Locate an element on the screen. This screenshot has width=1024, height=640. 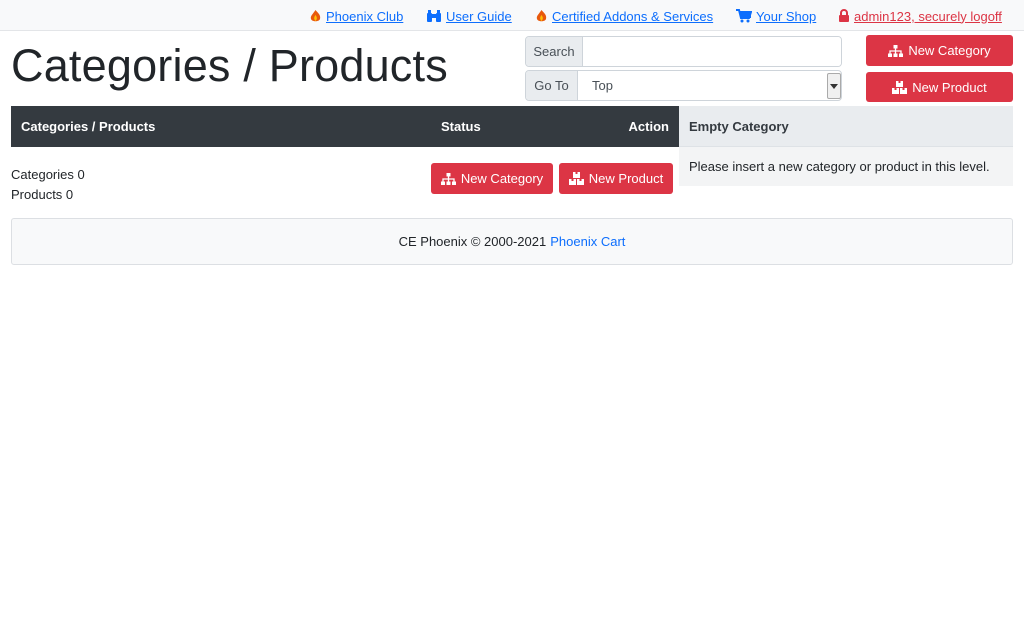
column-header-name: Categories / Products is located at coordinates (88, 126).